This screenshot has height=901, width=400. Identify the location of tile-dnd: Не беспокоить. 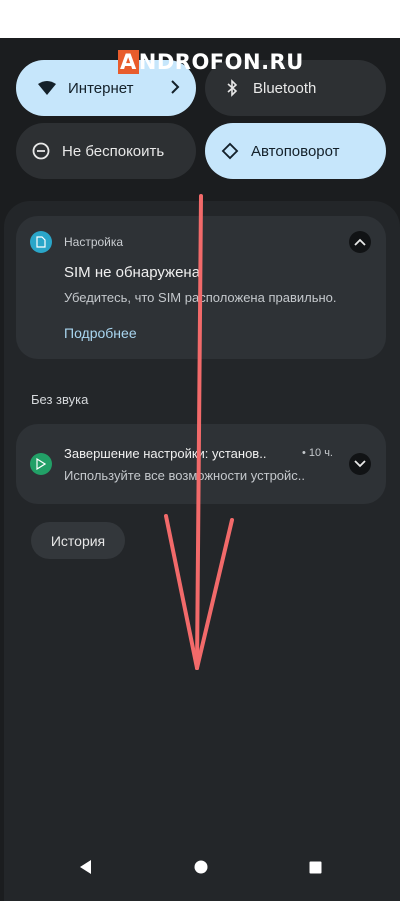
(106, 151).